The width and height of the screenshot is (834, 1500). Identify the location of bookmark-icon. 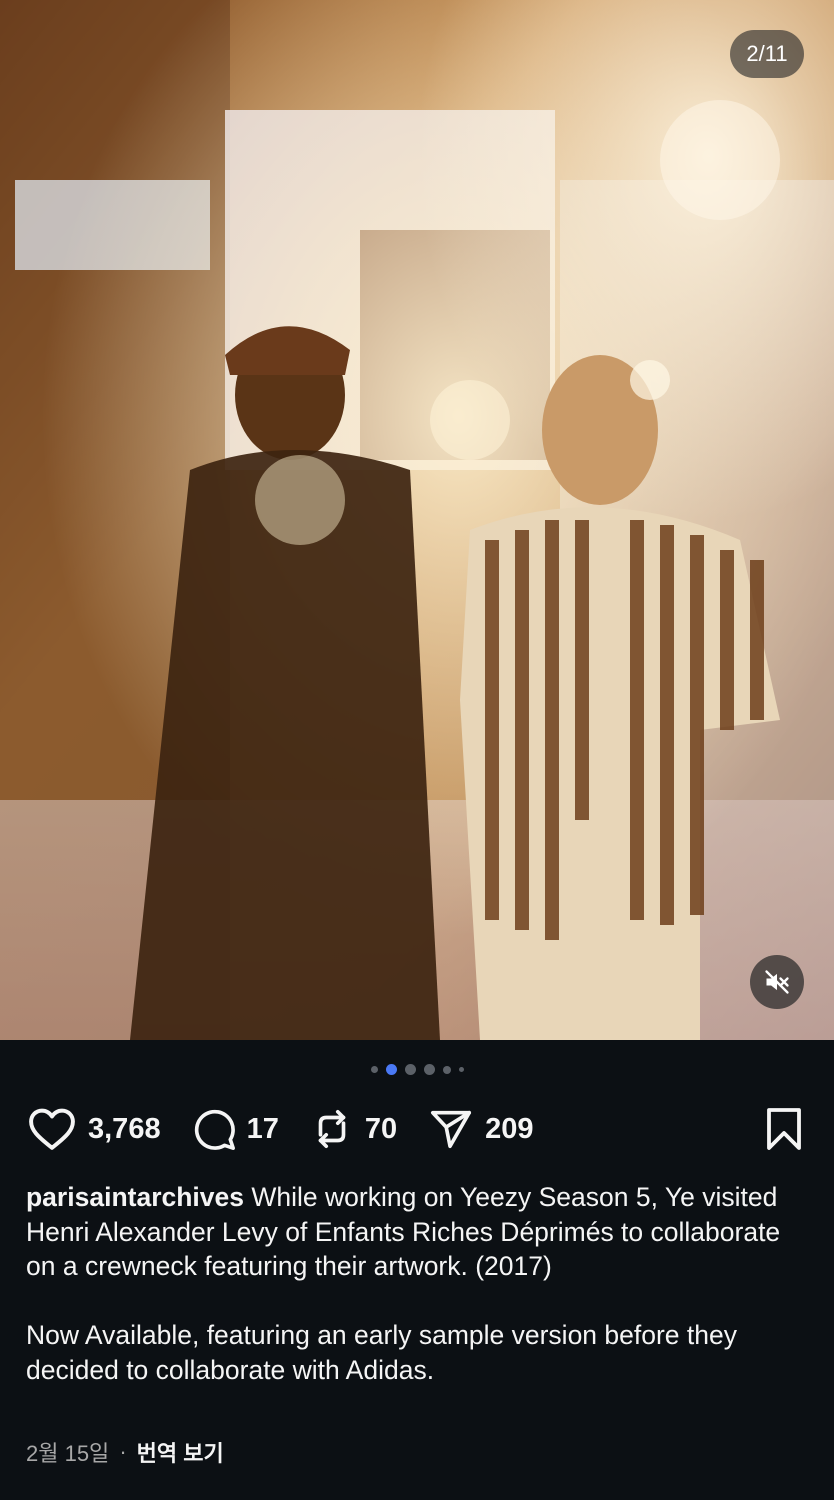
(784, 1129).